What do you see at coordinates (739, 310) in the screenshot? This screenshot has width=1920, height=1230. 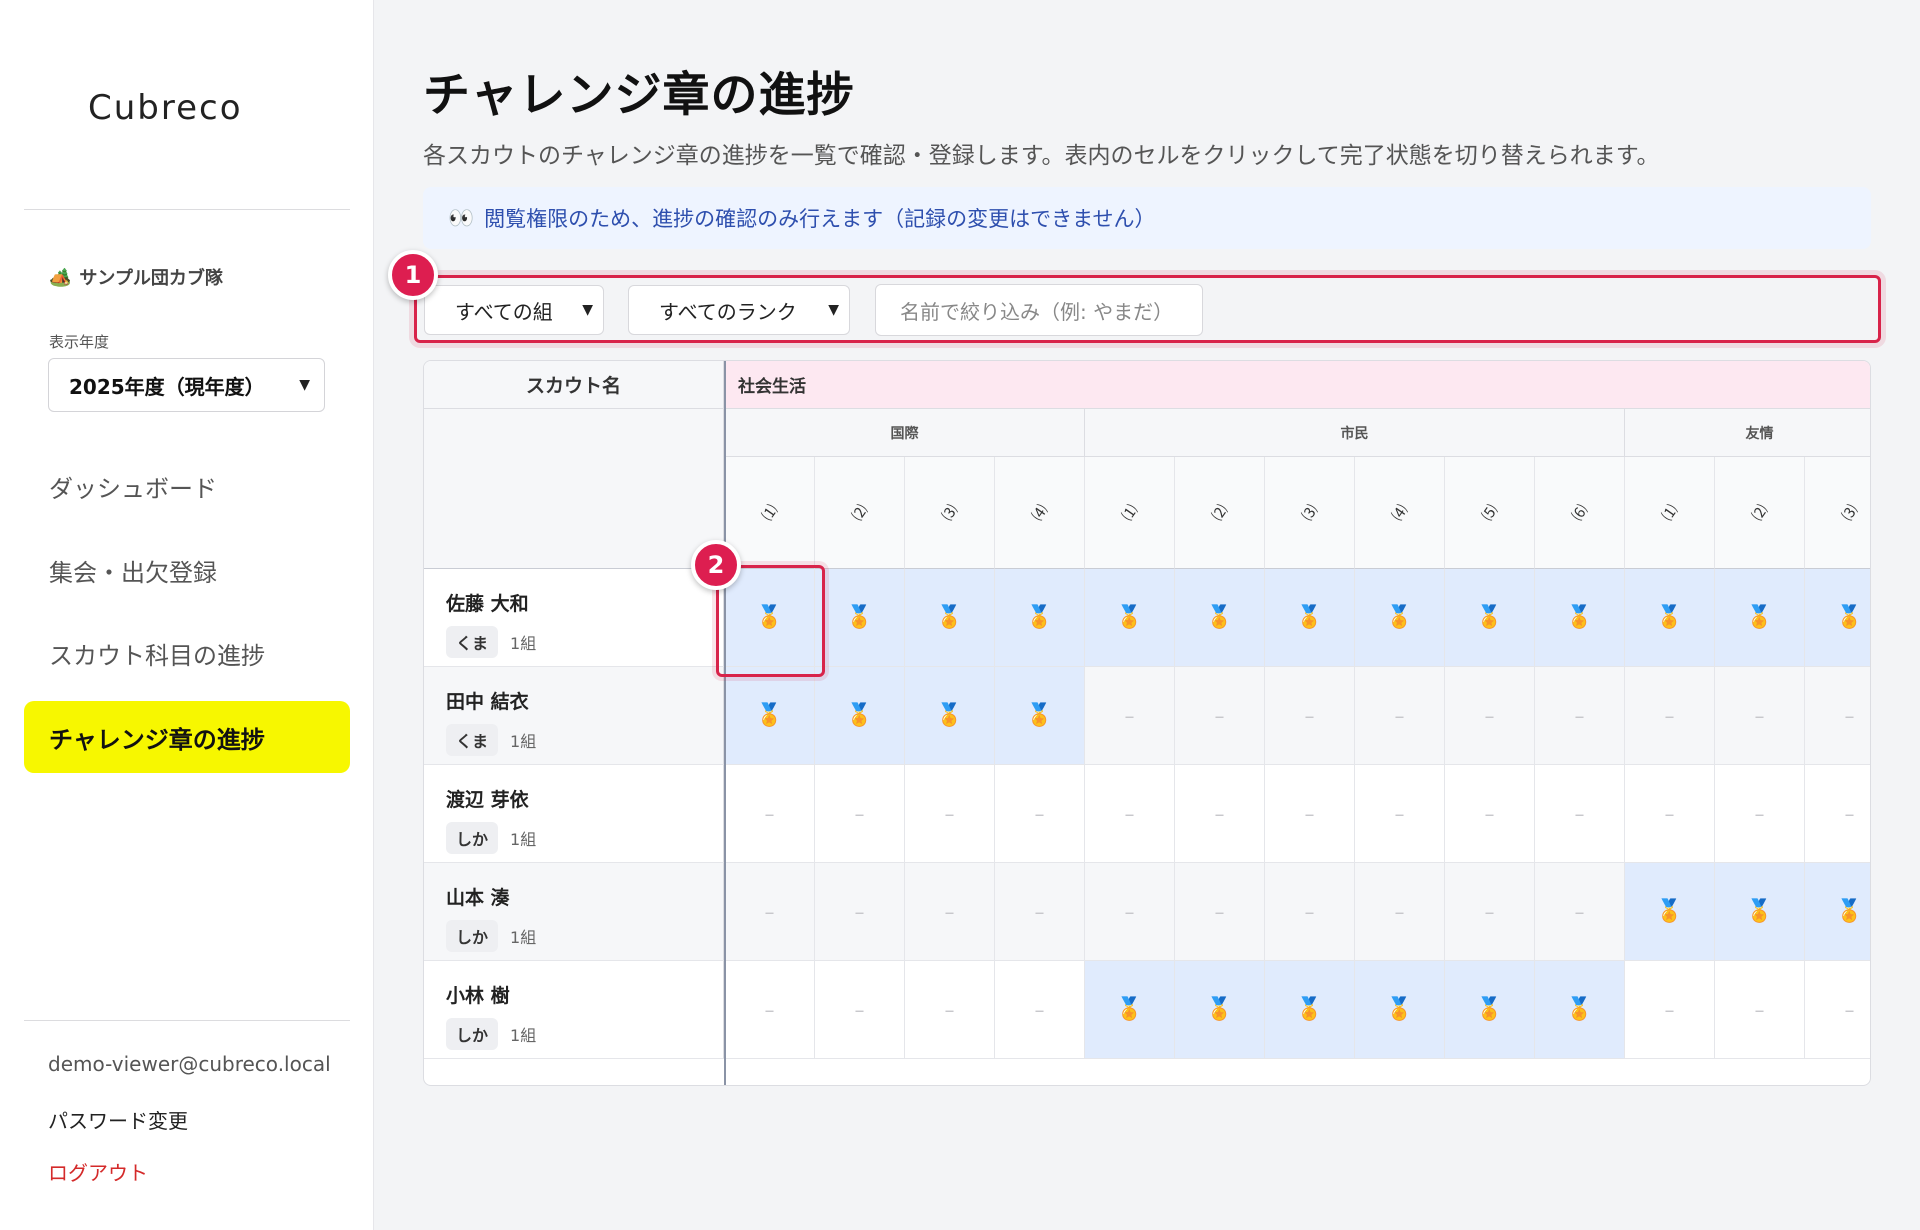 I see `rank-filter-select: すべてのランク ▼` at bounding box center [739, 310].